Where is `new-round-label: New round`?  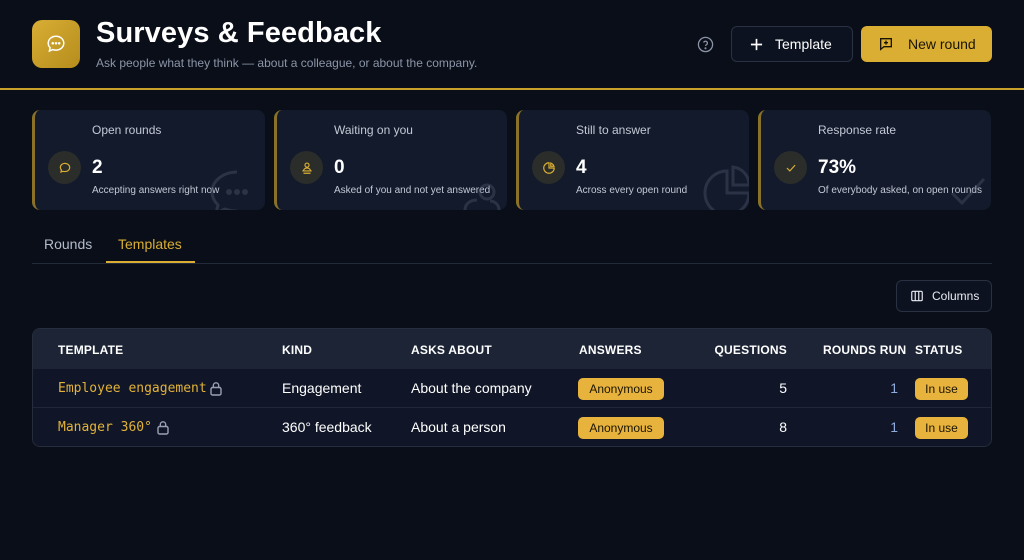 new-round-label: New round is located at coordinates (942, 44).